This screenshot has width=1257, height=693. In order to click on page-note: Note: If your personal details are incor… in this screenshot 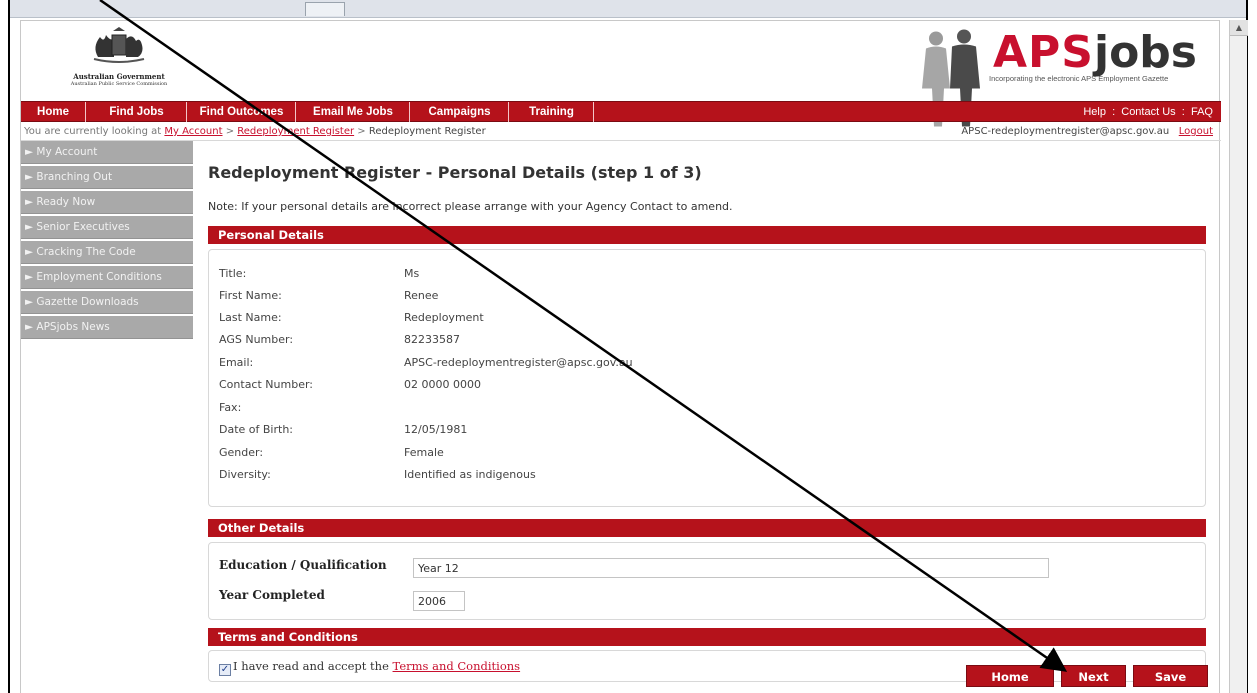, I will do `click(470, 206)`.